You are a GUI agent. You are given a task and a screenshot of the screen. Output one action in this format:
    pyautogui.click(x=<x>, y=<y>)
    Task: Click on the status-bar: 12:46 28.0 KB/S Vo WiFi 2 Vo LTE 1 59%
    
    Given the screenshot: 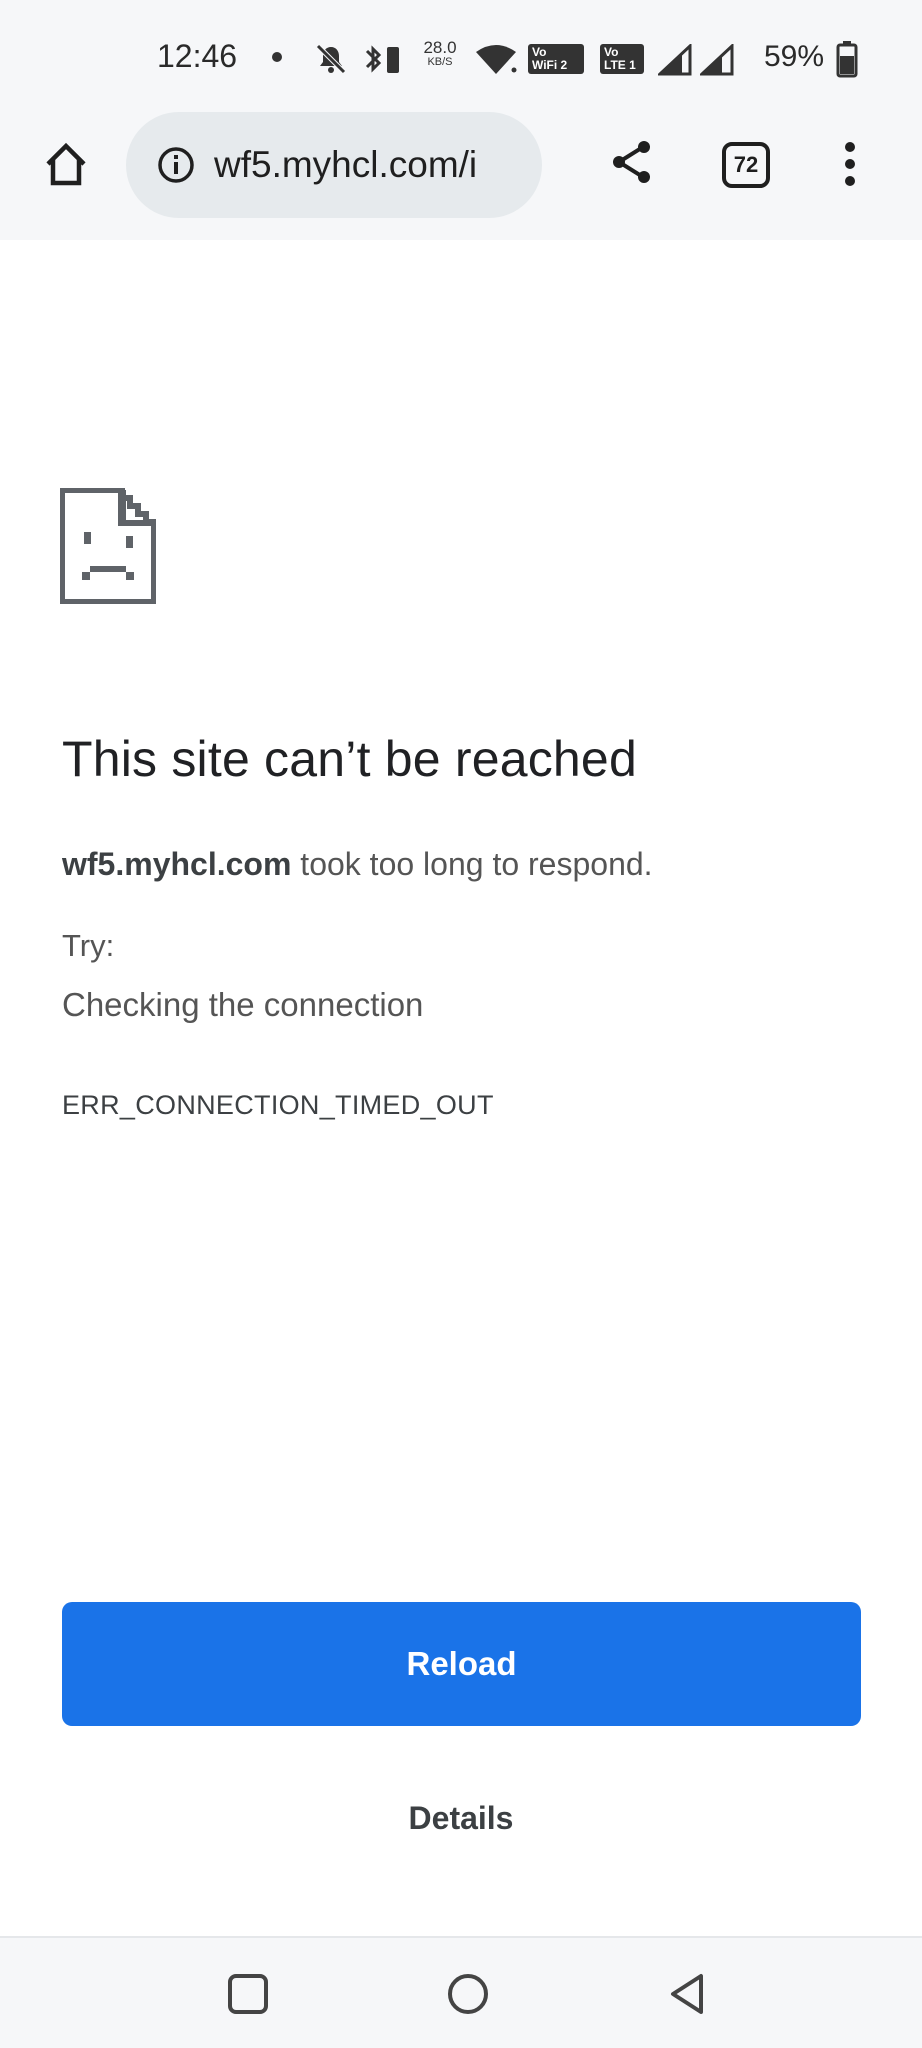 What is the action you would take?
    pyautogui.click(x=461, y=53)
    